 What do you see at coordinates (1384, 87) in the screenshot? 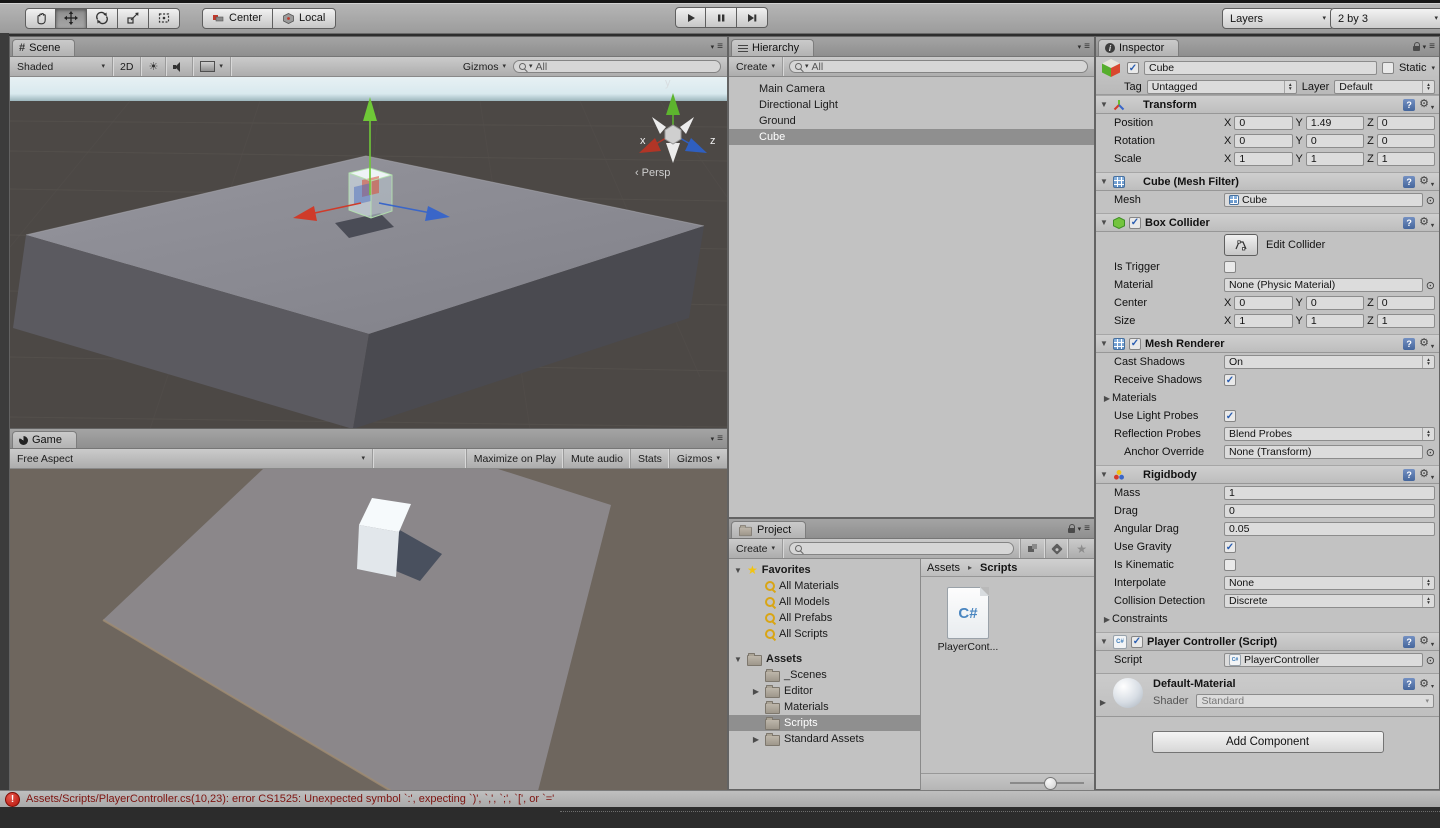
I see `layer-dropdown: Default ▴ ▾` at bounding box center [1384, 87].